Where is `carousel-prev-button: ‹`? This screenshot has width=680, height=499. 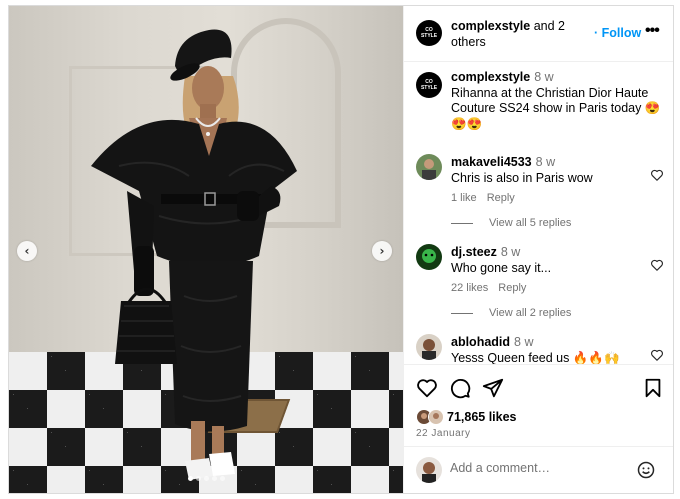
carousel-prev-button: ‹ is located at coordinates (27, 251).